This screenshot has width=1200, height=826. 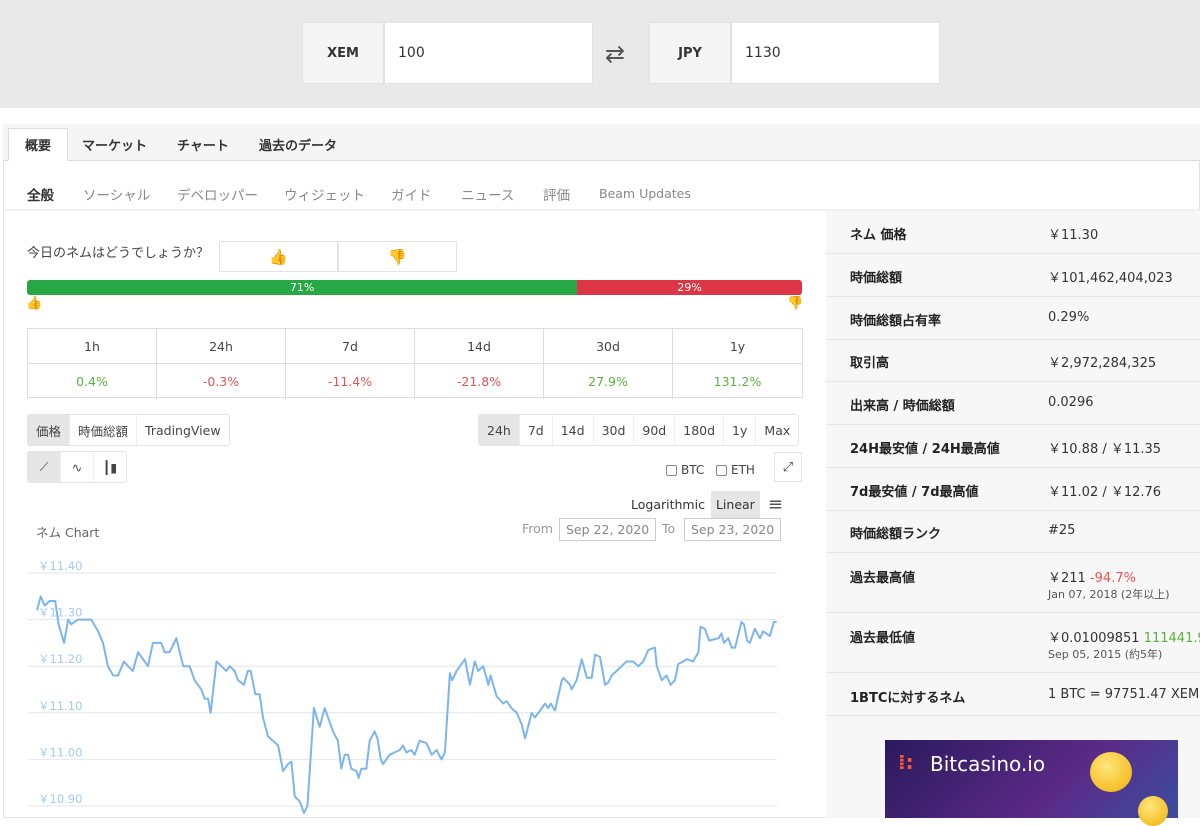 I want to click on range-90d: 90d, so click(x=655, y=430).